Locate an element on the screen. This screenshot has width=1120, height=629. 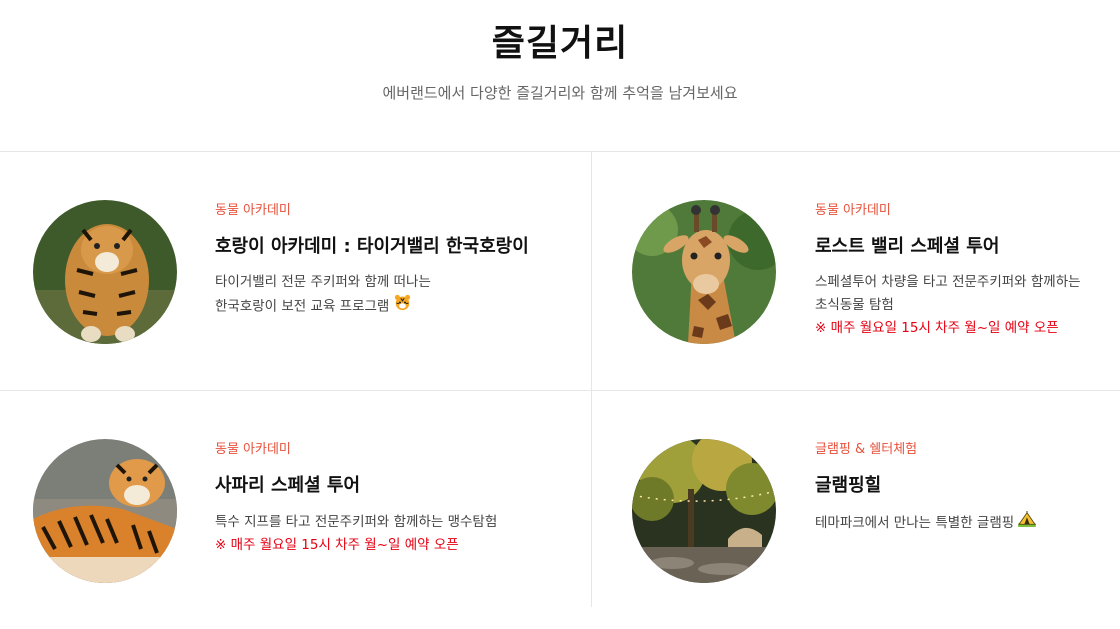
camping-tent-icon is located at coordinates (1027, 523).